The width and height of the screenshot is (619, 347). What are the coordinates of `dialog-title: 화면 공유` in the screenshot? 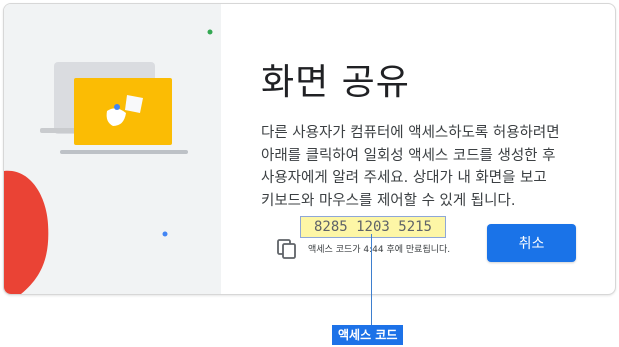 It's located at (335, 82).